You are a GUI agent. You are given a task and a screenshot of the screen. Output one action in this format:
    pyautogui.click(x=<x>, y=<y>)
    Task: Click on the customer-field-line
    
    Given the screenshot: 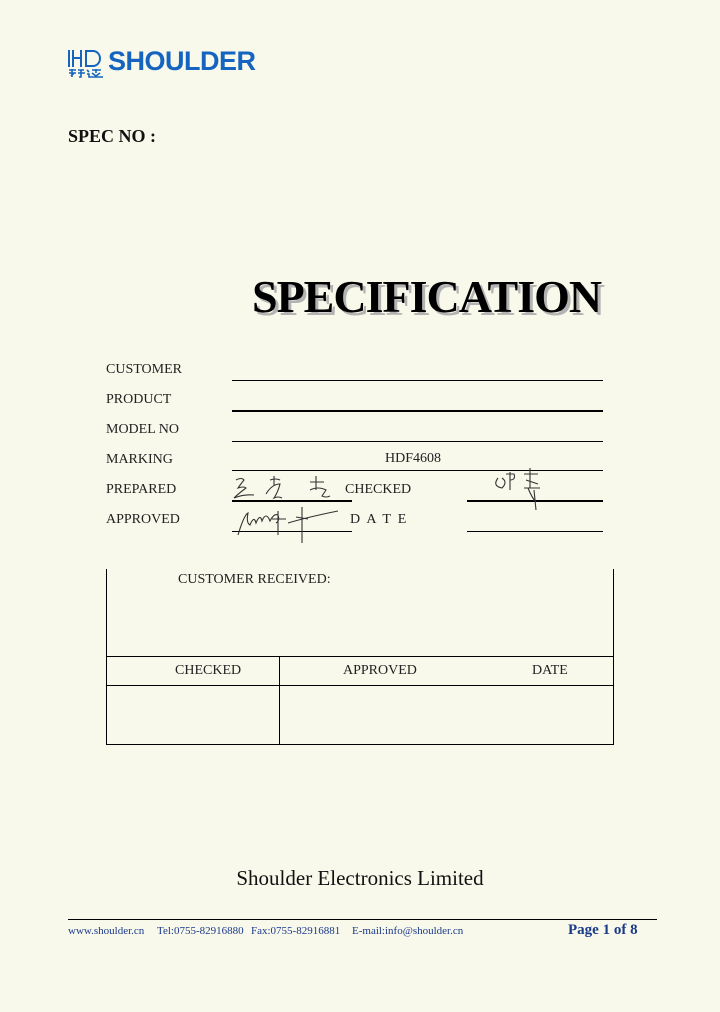 What is the action you would take?
    pyautogui.click(x=417, y=380)
    